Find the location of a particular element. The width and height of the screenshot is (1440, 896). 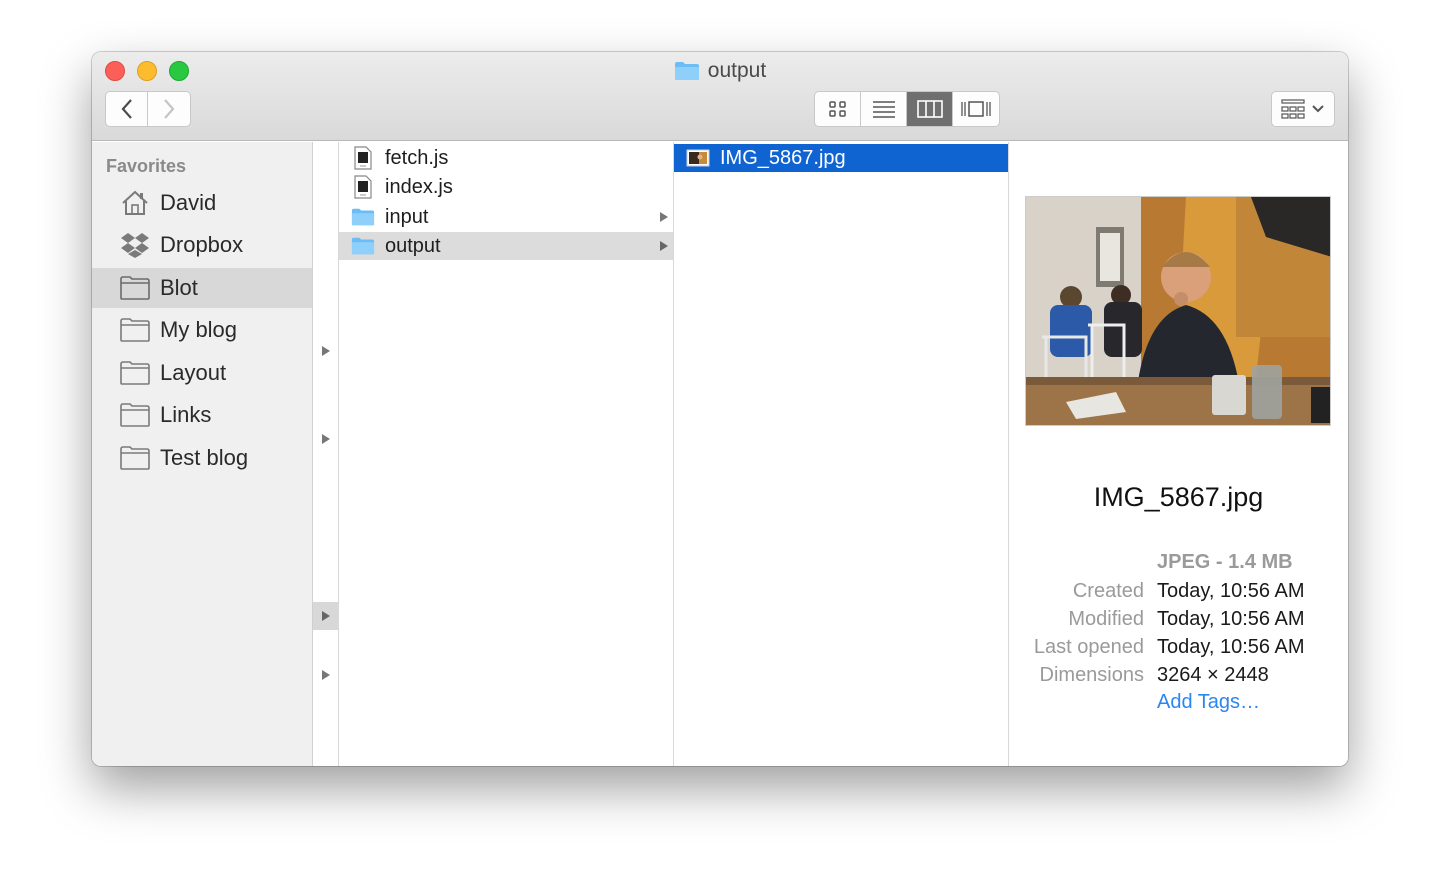

column-view-icon is located at coordinates (929, 109).